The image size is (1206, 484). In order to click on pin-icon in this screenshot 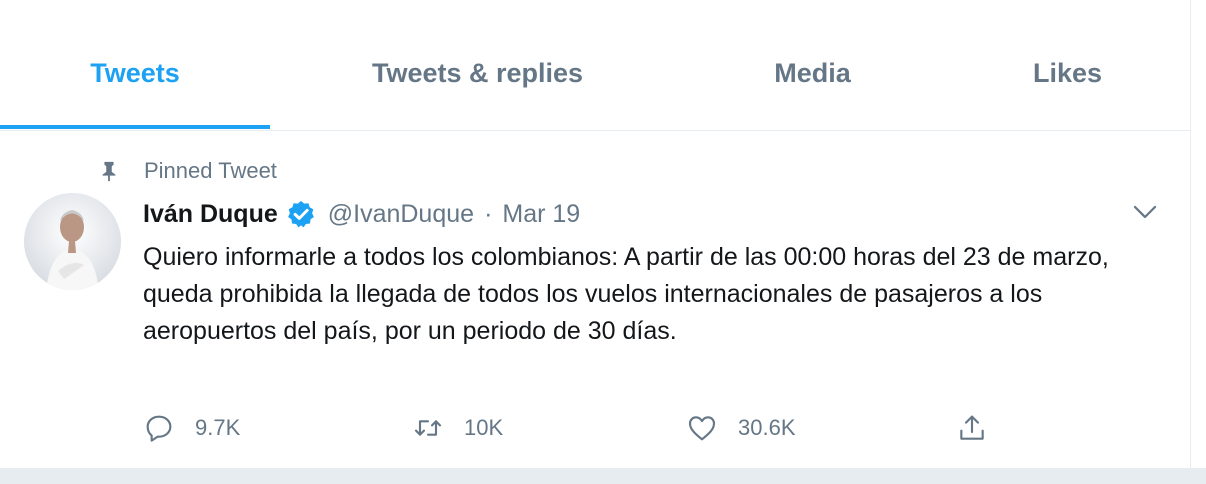, I will do `click(109, 171)`.